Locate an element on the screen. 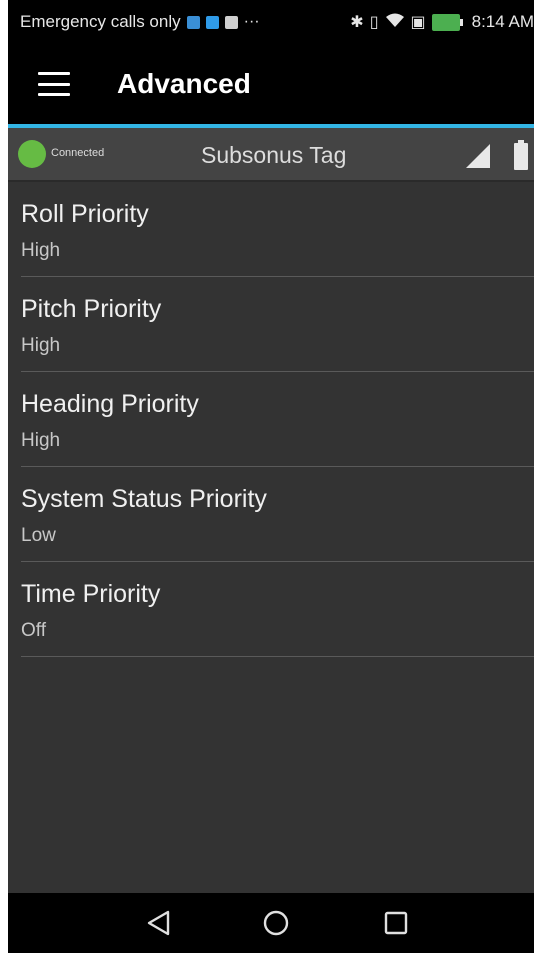  bluetooth-icon: ✱ is located at coordinates (357, 22).